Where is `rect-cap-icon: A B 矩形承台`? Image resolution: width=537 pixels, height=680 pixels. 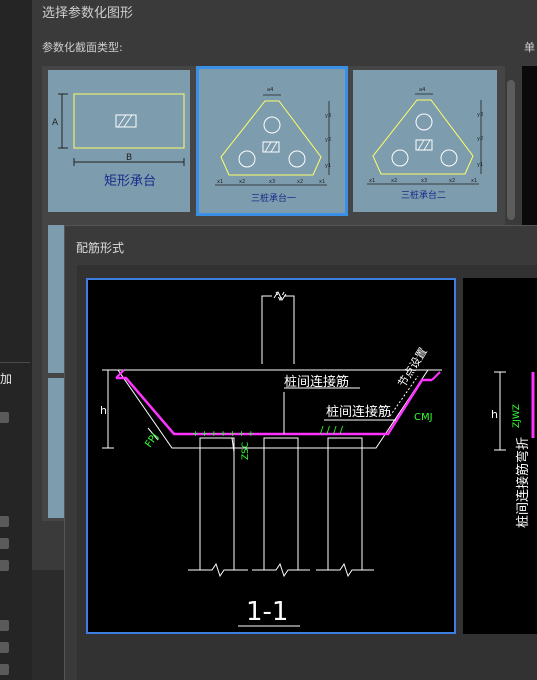
rect-cap-icon: A B 矩形承台 is located at coordinates (118, 141).